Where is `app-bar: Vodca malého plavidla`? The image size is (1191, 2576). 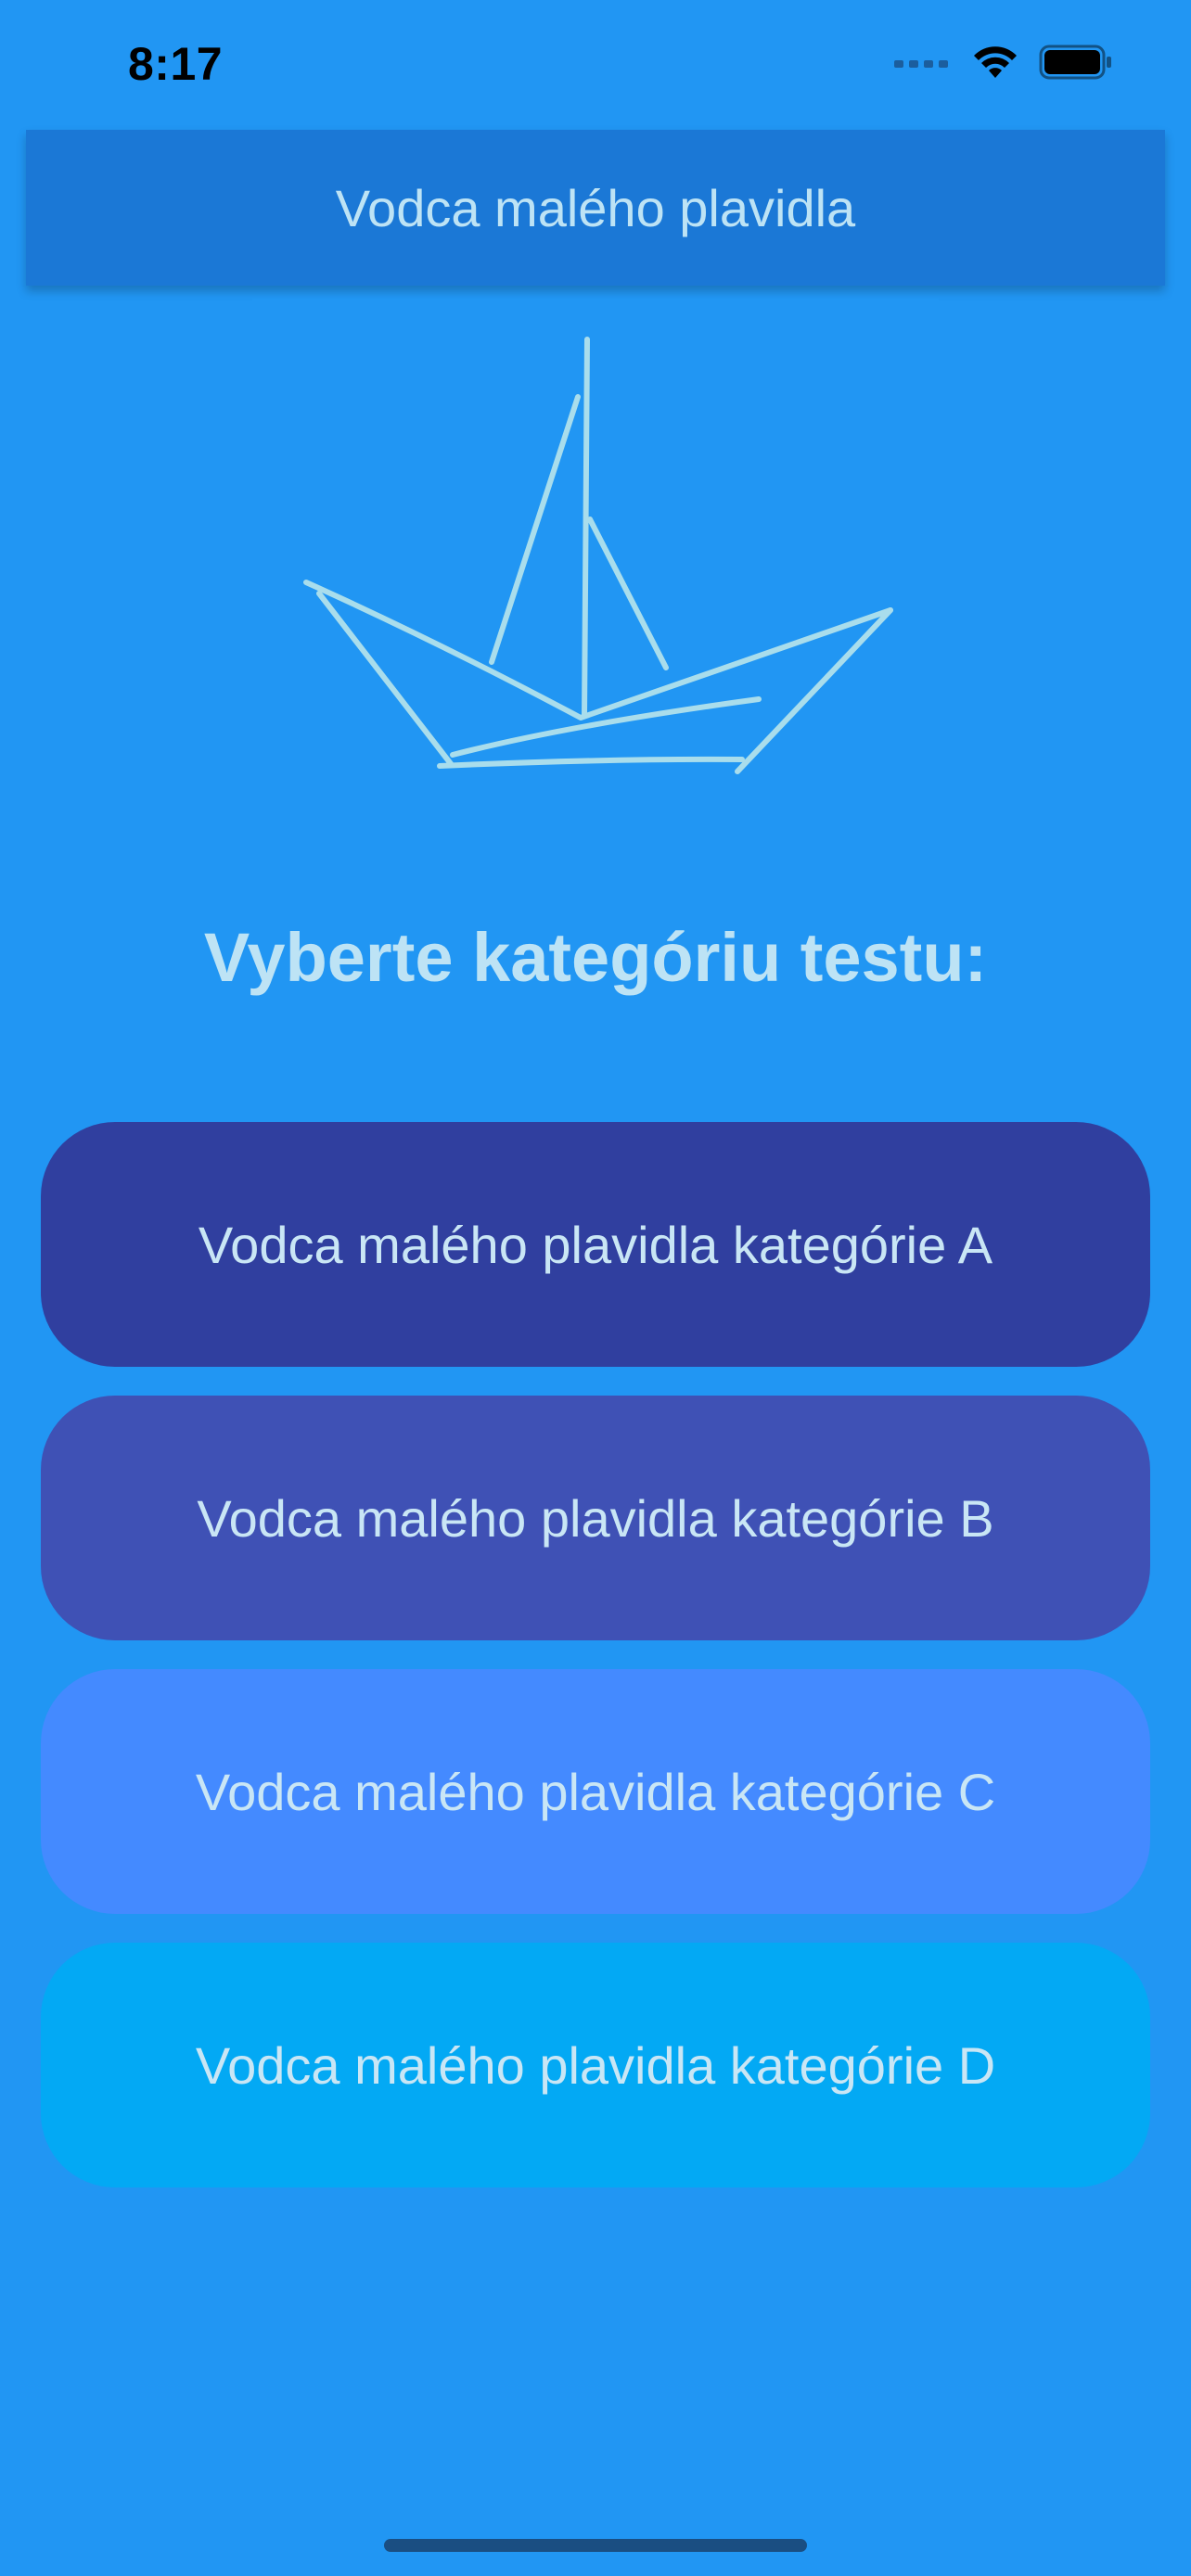
app-bar: Vodca malého plavidla is located at coordinates (595, 208).